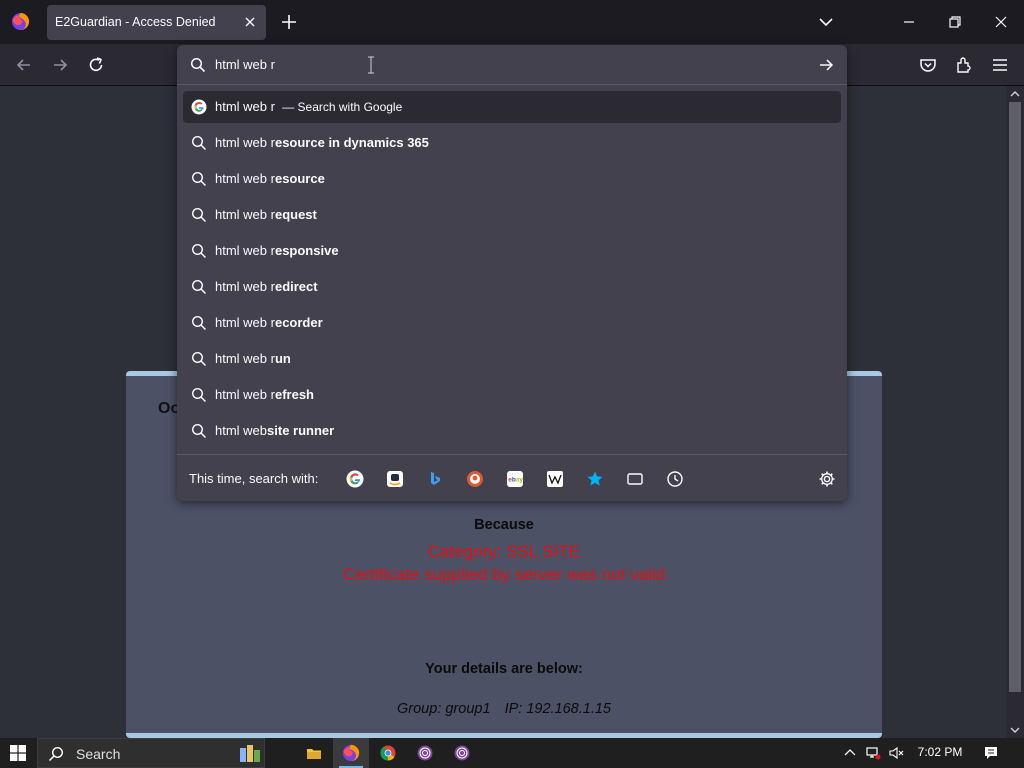 This screenshot has height=768, width=1024. What do you see at coordinates (253, 358) in the screenshot?
I see `suggestion-text: html web run` at bounding box center [253, 358].